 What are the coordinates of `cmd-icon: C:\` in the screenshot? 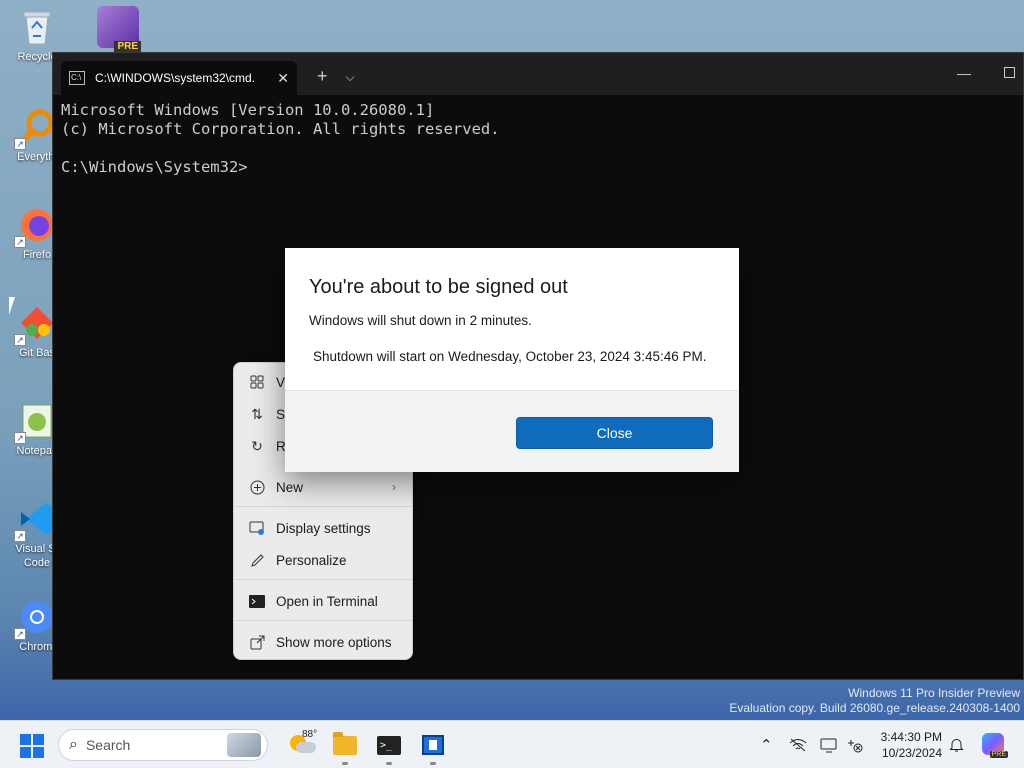 It's located at (77, 78).